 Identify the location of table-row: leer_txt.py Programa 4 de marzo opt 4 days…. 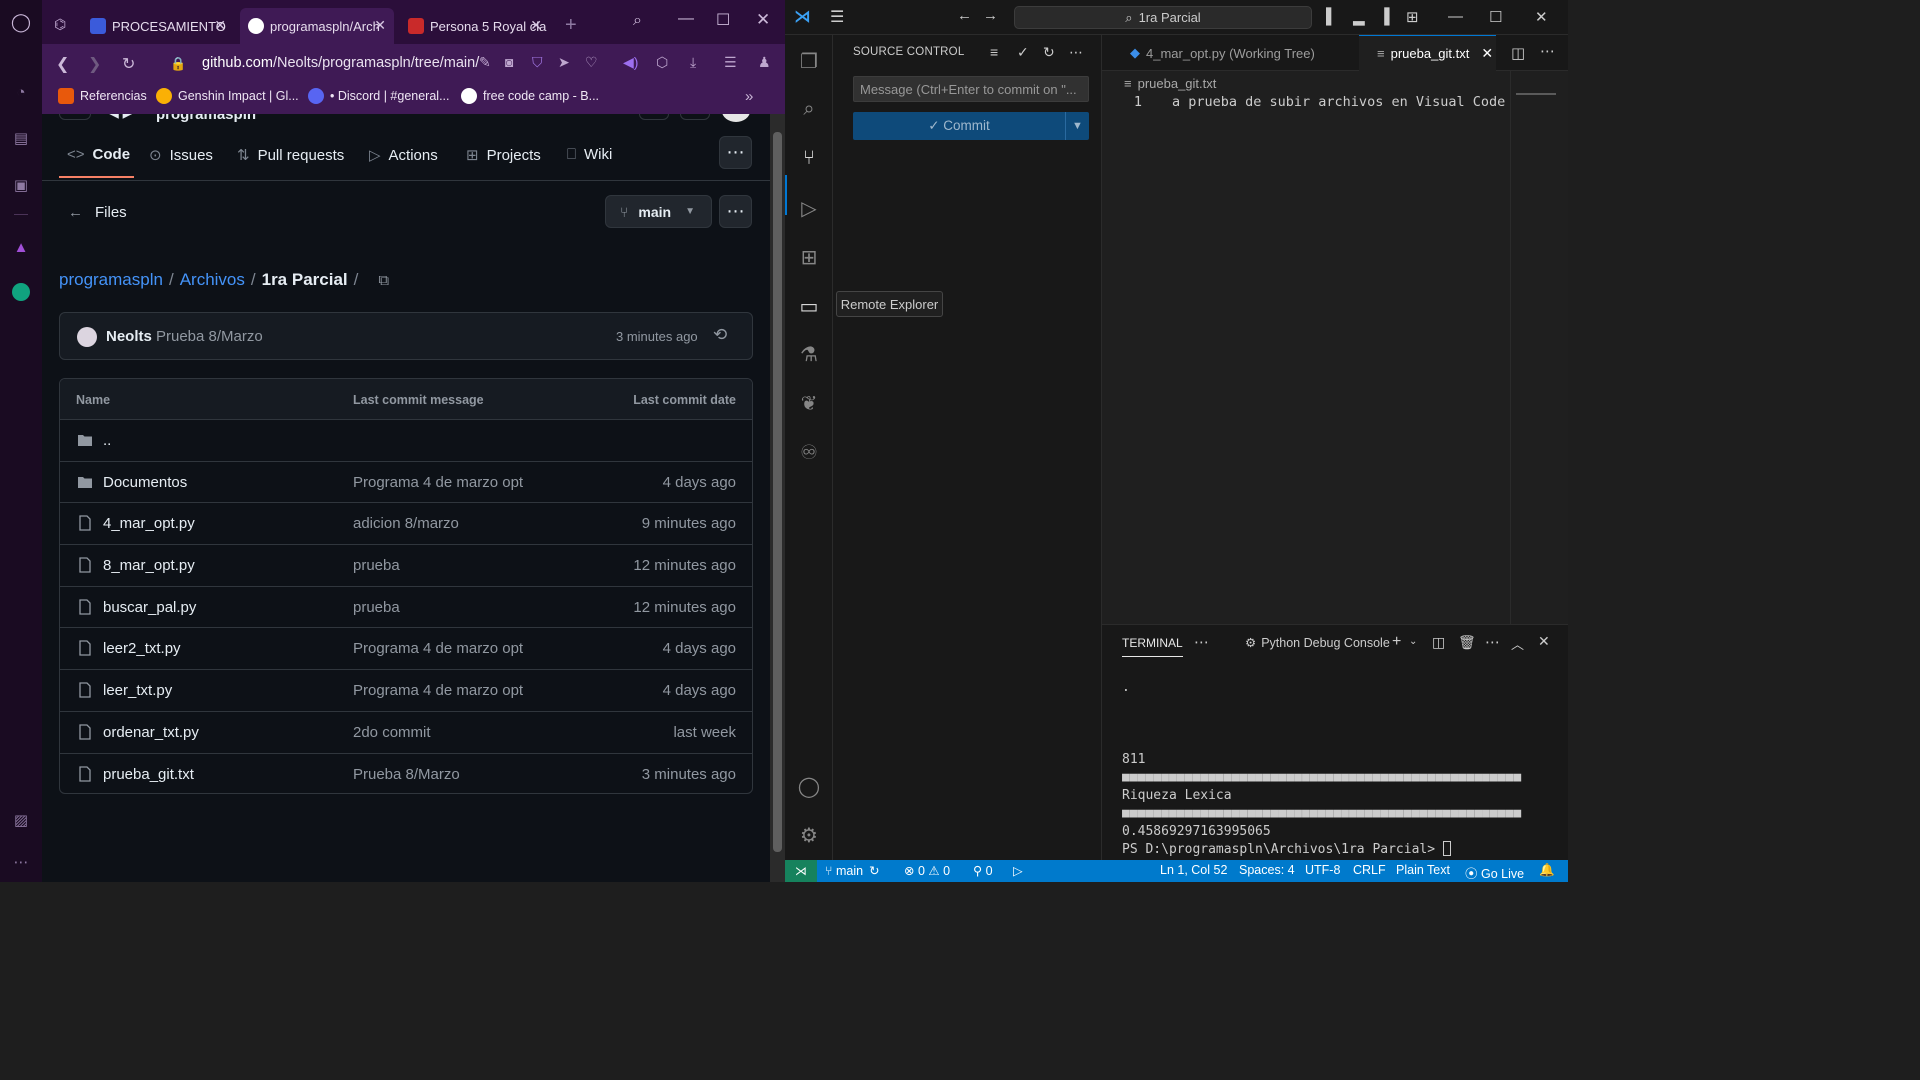
(406, 691).